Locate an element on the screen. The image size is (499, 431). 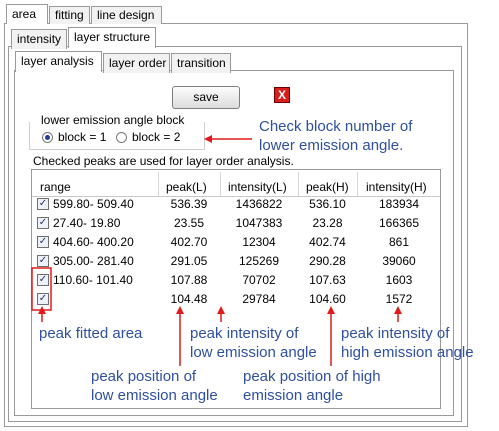
cell-peak-l: 402.70 is located at coordinates (189, 242).